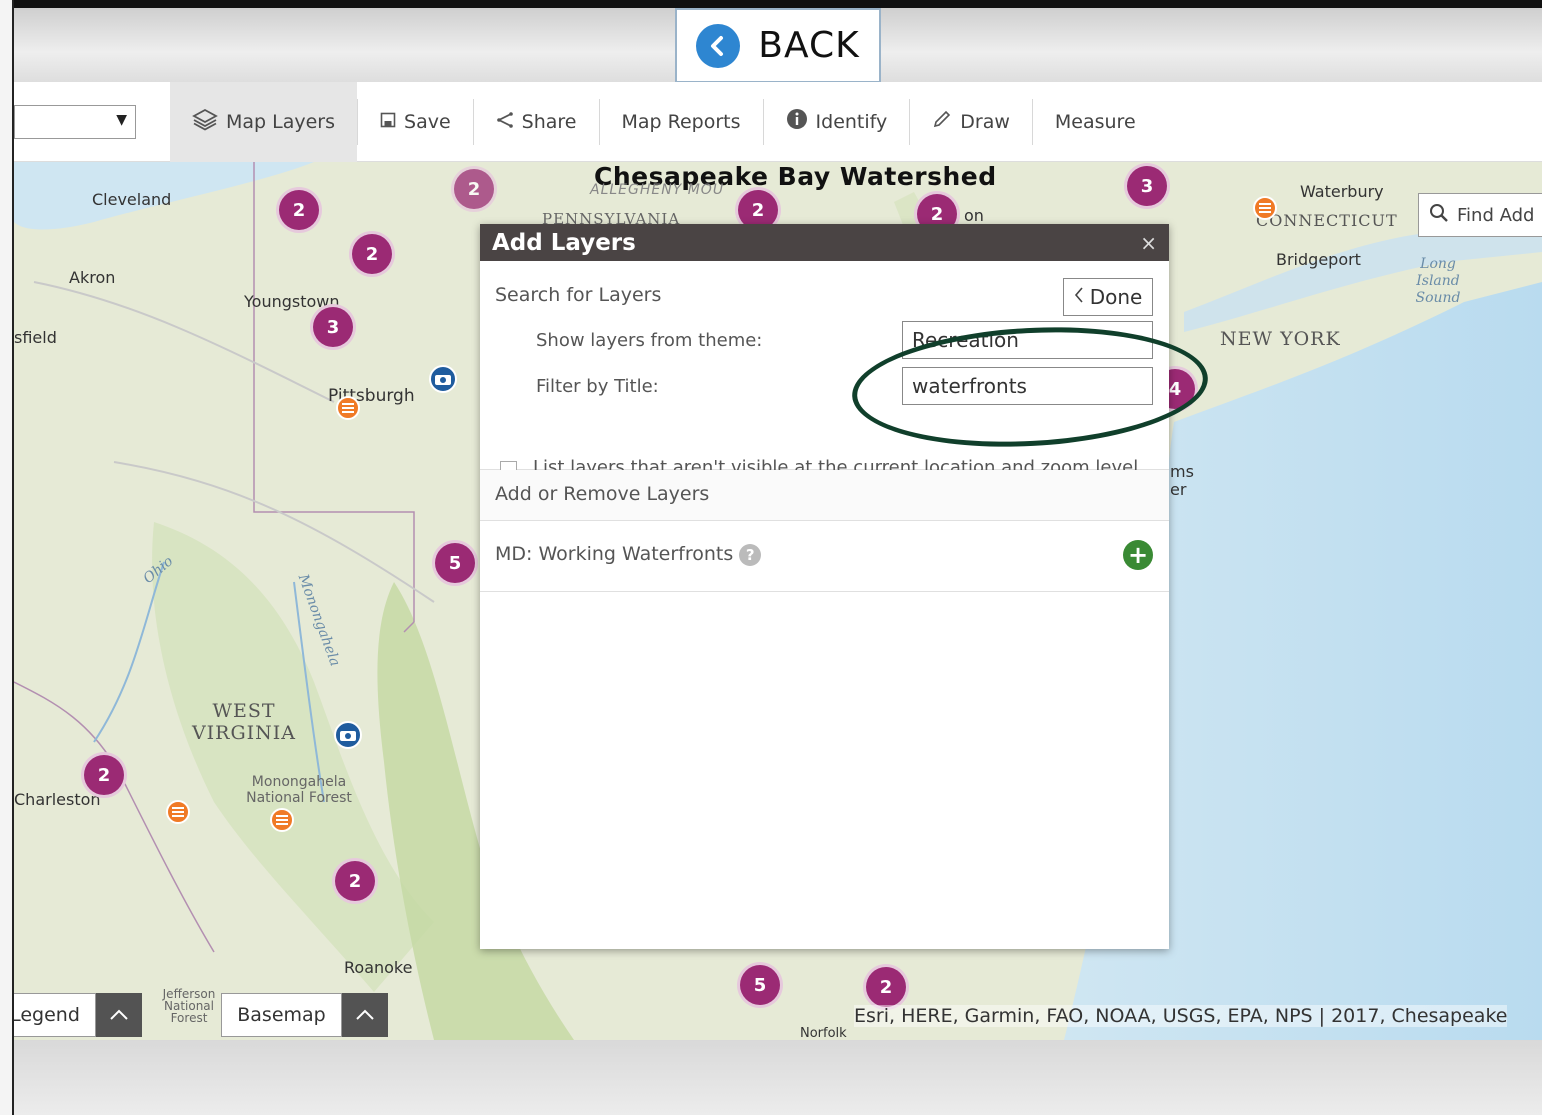 Image resolution: width=1542 pixels, height=1115 pixels. I want to click on left-window-edge, so click(7, 557).